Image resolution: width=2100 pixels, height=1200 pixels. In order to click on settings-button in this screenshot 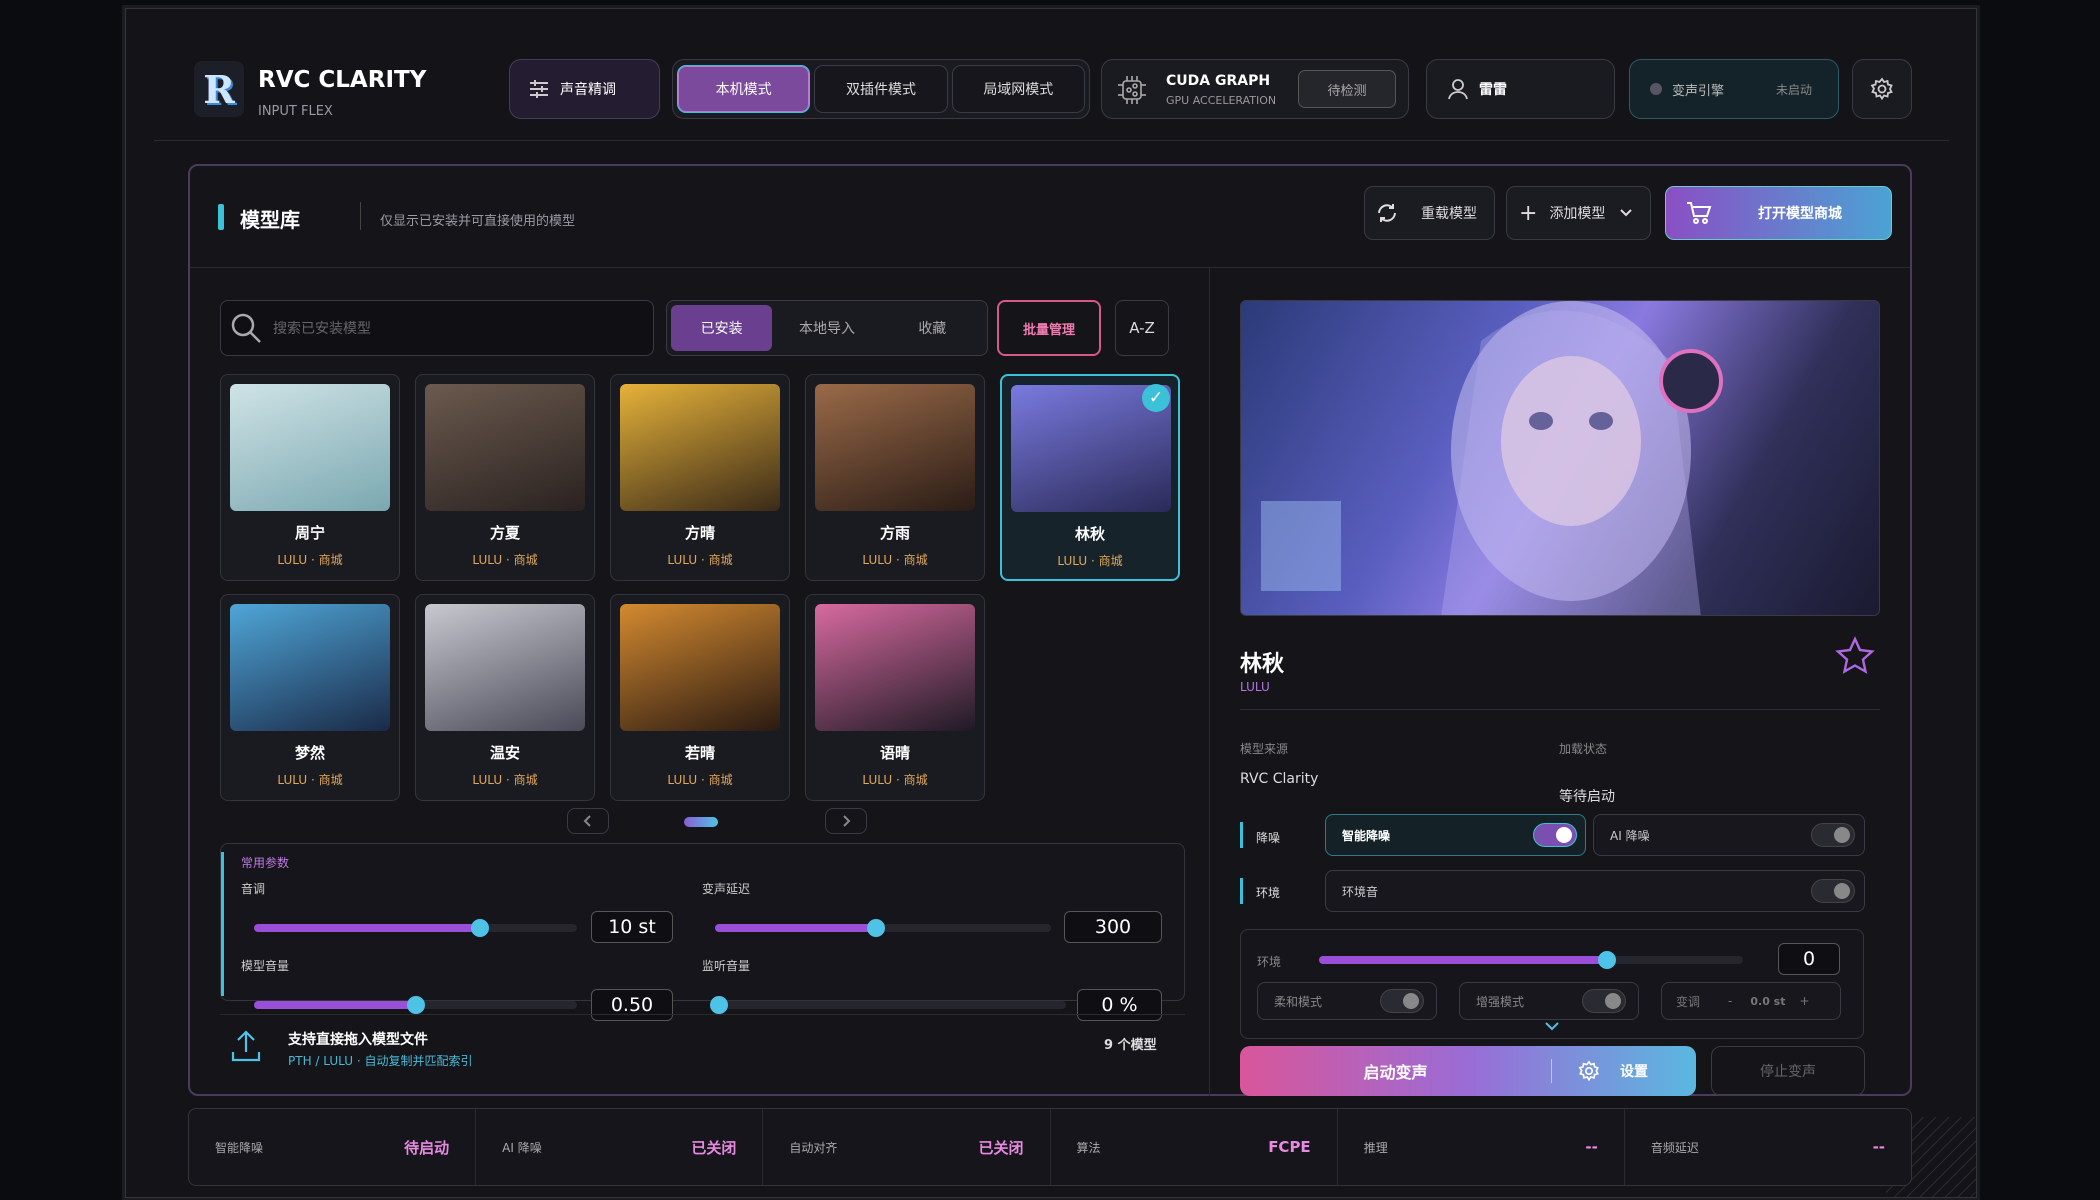, I will do `click(1882, 89)`.